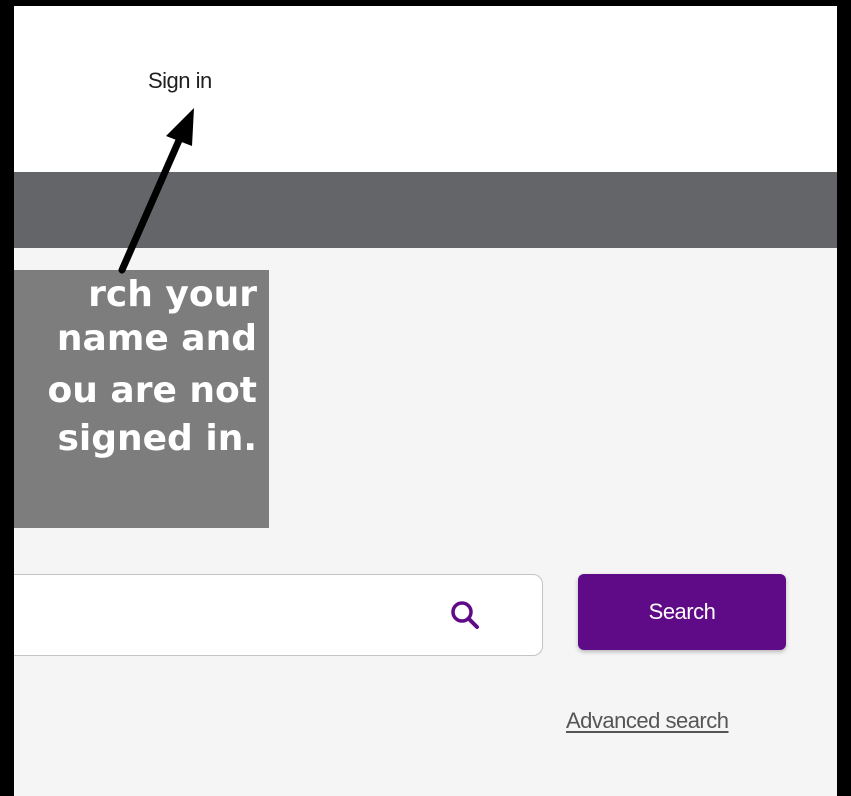  I want to click on sign-in-link: Sign in, so click(180, 81).